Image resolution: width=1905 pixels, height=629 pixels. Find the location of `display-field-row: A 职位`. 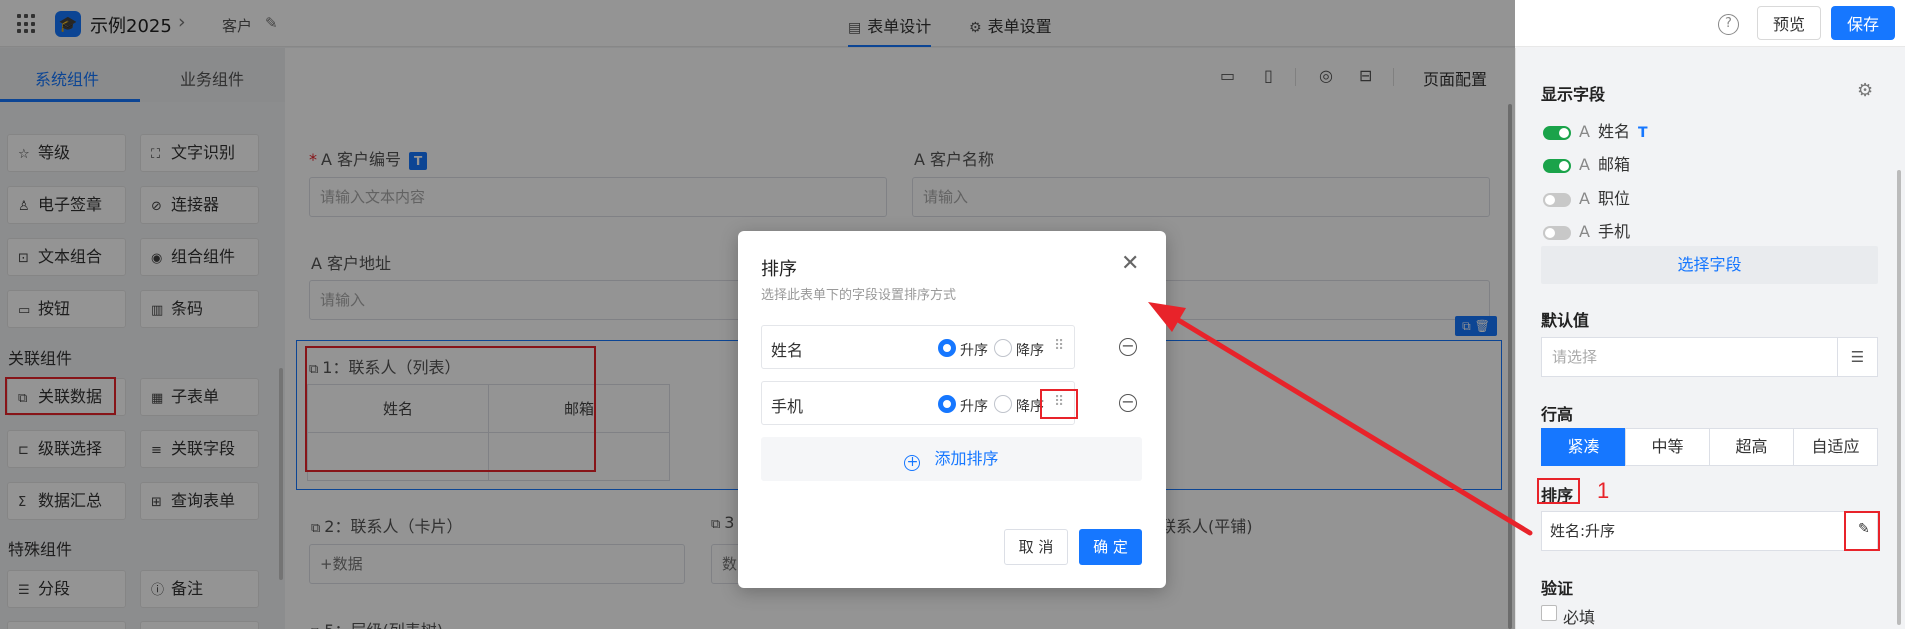

display-field-row: A 职位 is located at coordinates (1586, 197).